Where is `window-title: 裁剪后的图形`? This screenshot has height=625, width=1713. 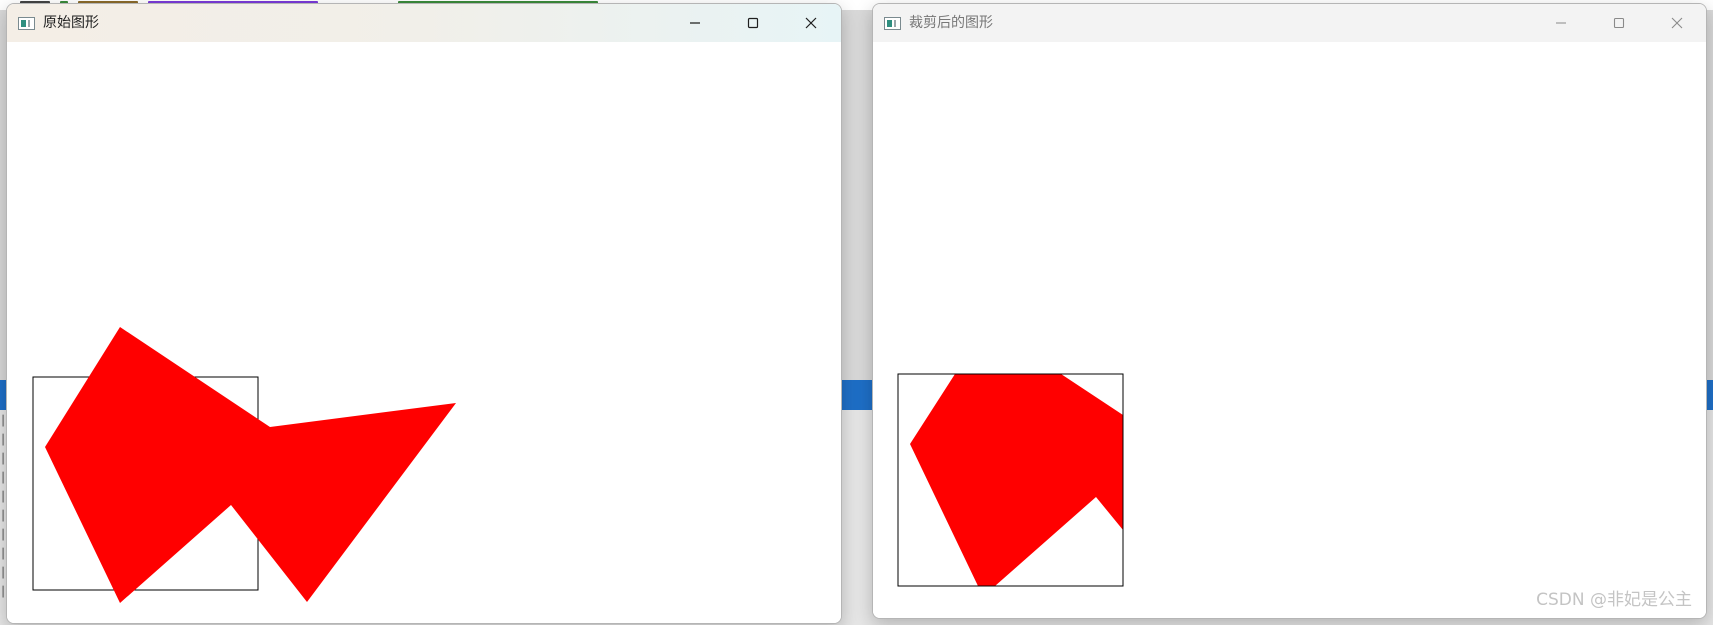
window-title: 裁剪后的图形 is located at coordinates (951, 23).